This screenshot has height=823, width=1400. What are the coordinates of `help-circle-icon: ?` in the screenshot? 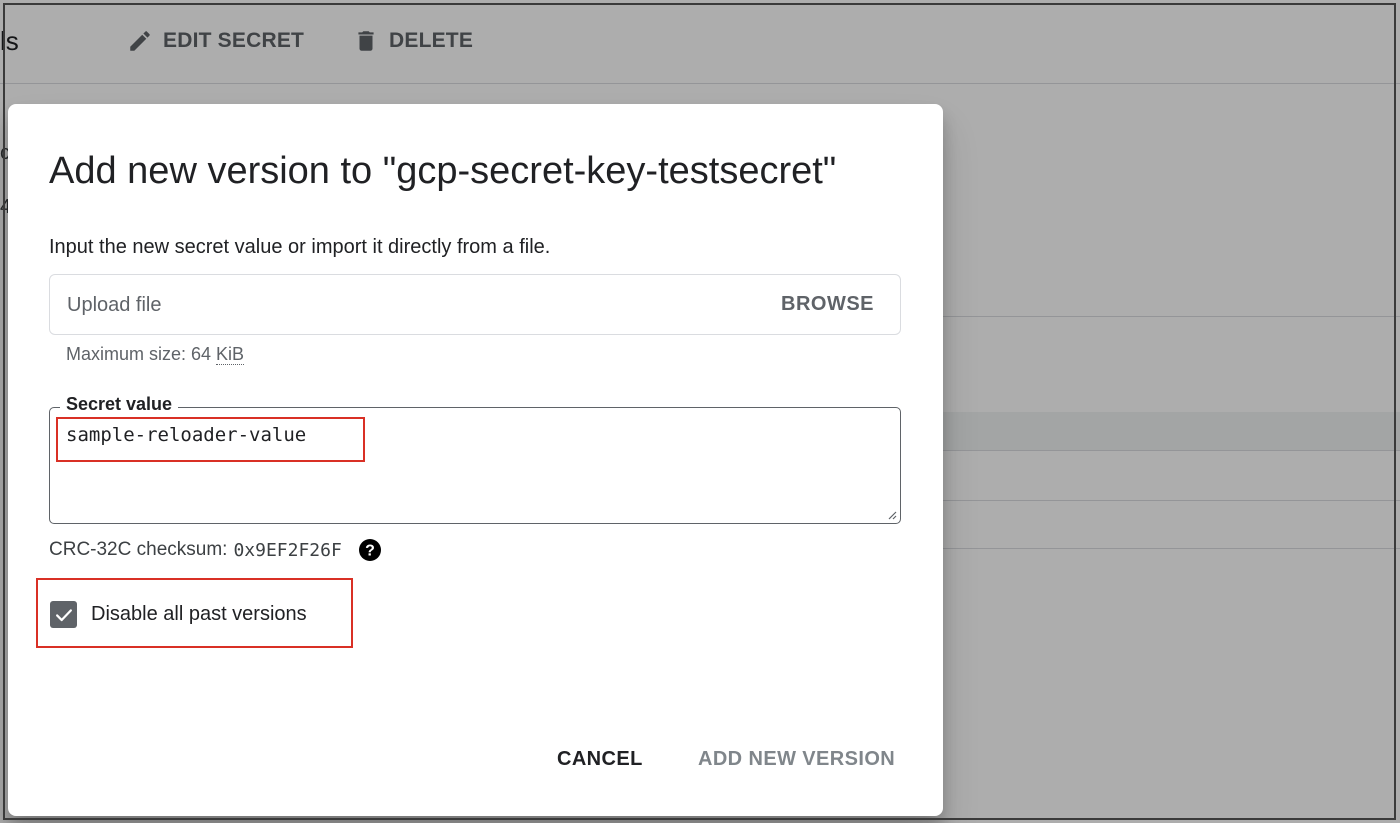 It's located at (370, 550).